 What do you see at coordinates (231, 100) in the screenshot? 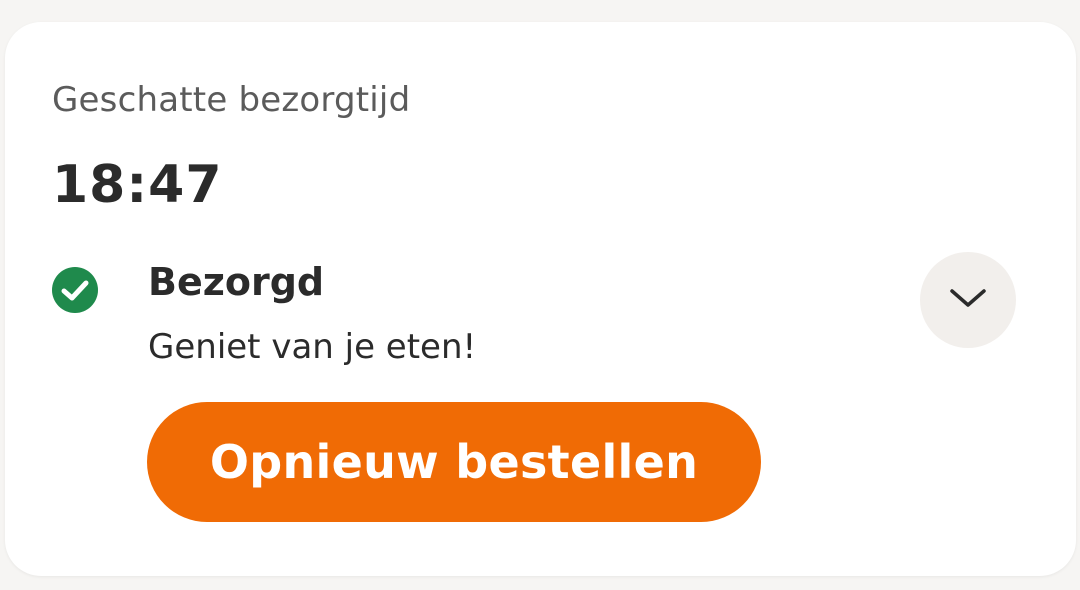
I see `estimated-delivery-label: Geschatte bezorgtijd` at bounding box center [231, 100].